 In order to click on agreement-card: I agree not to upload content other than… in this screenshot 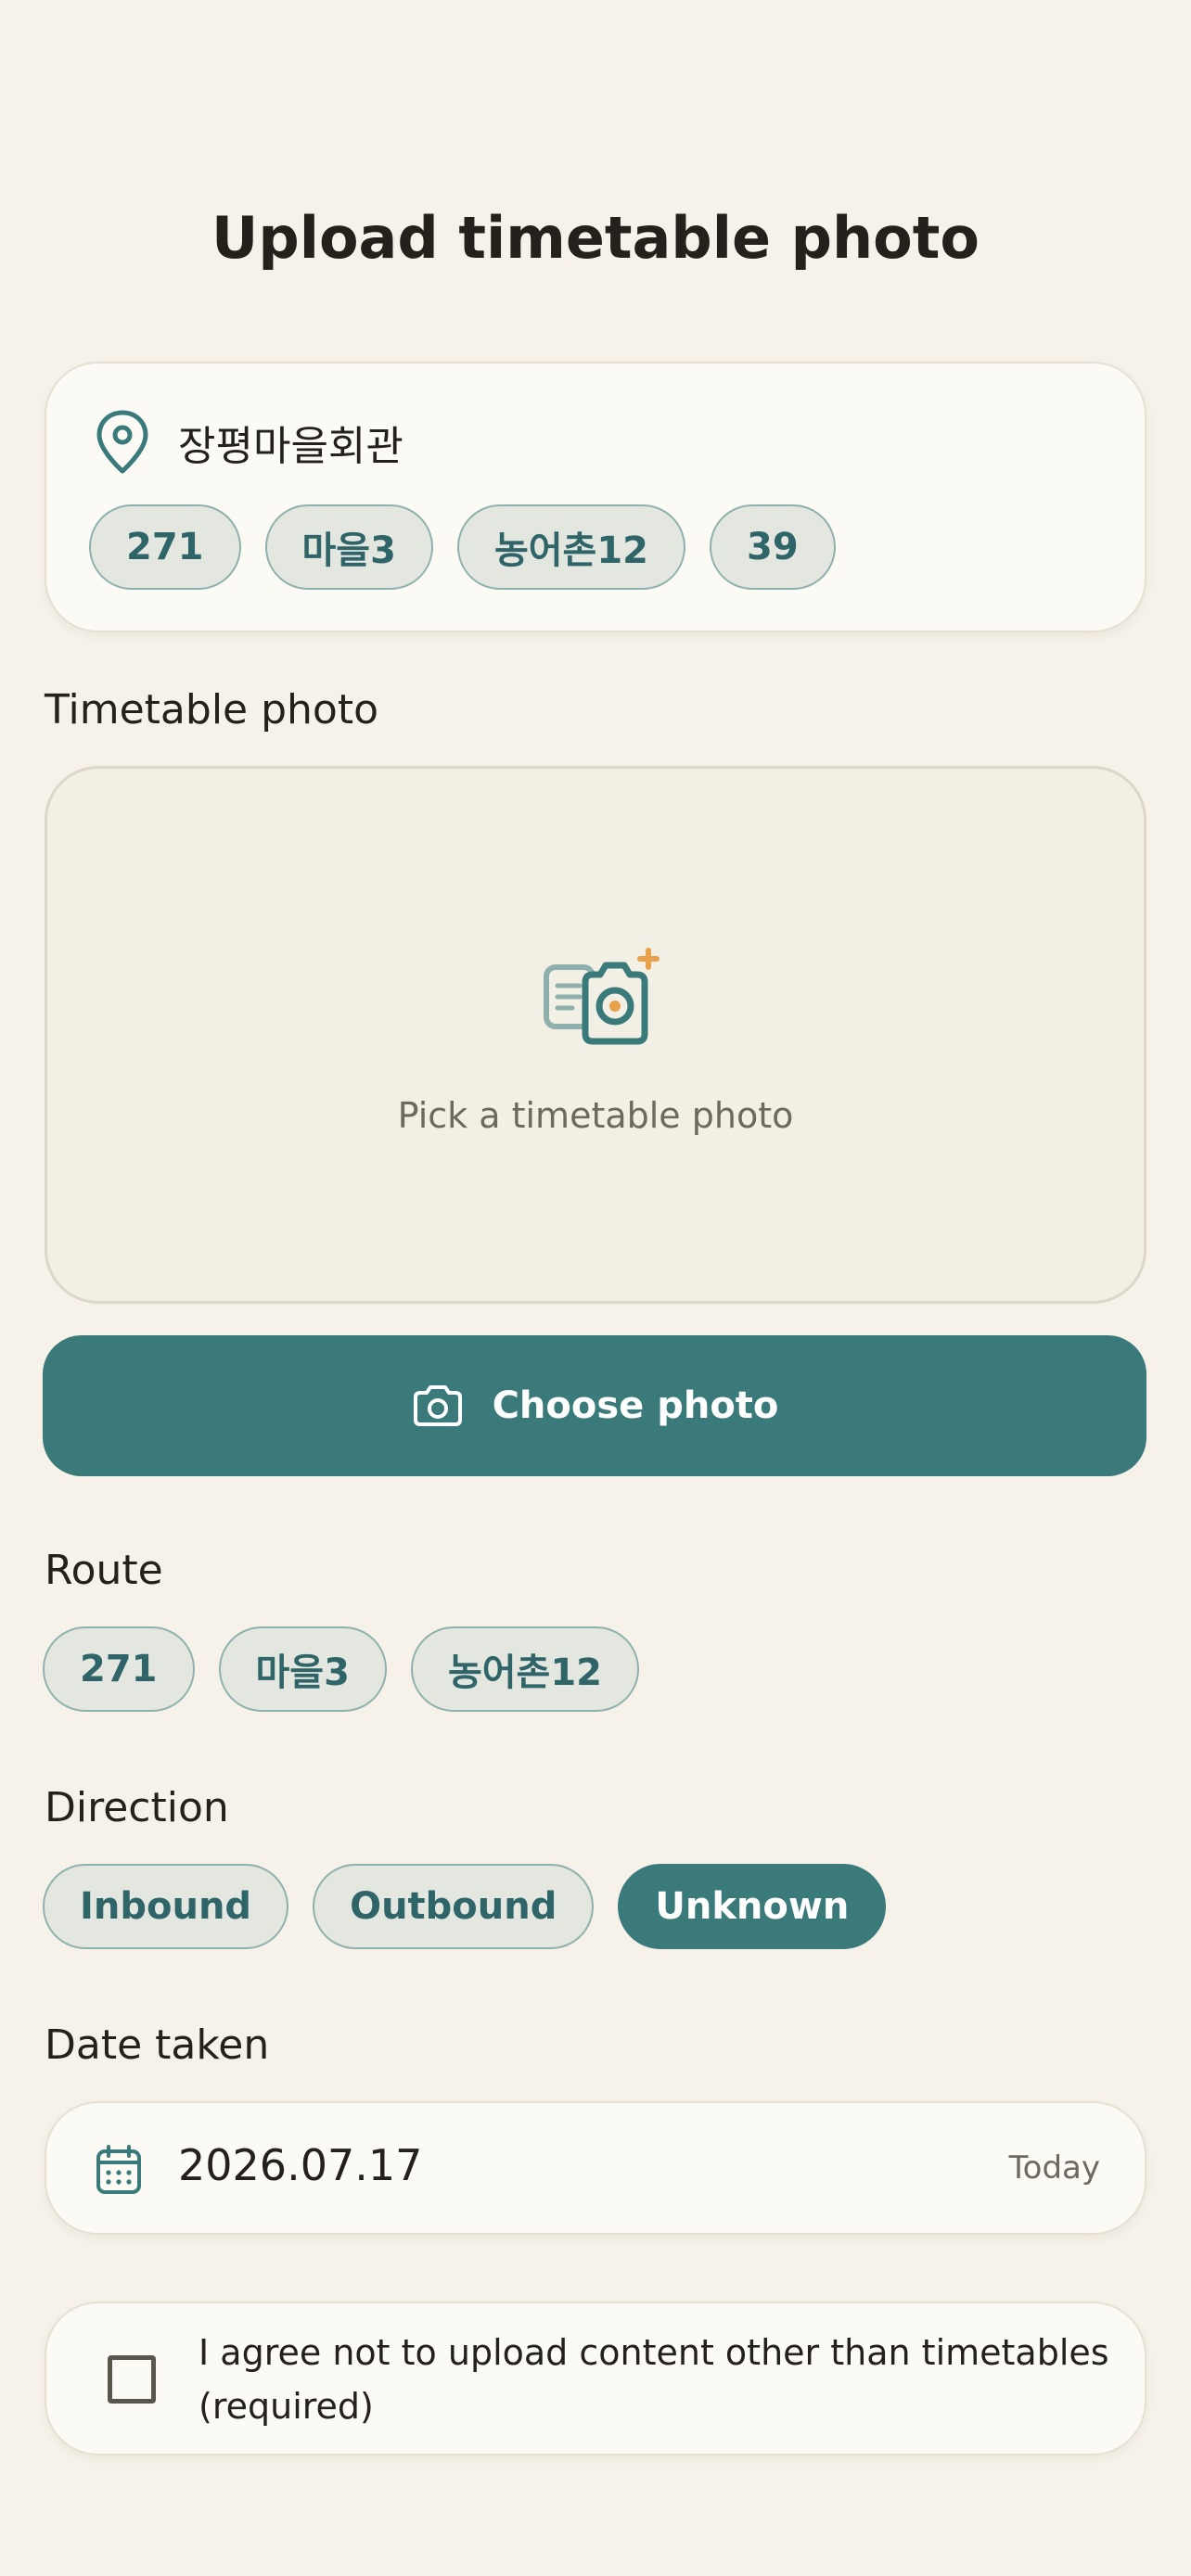, I will do `click(595, 2379)`.